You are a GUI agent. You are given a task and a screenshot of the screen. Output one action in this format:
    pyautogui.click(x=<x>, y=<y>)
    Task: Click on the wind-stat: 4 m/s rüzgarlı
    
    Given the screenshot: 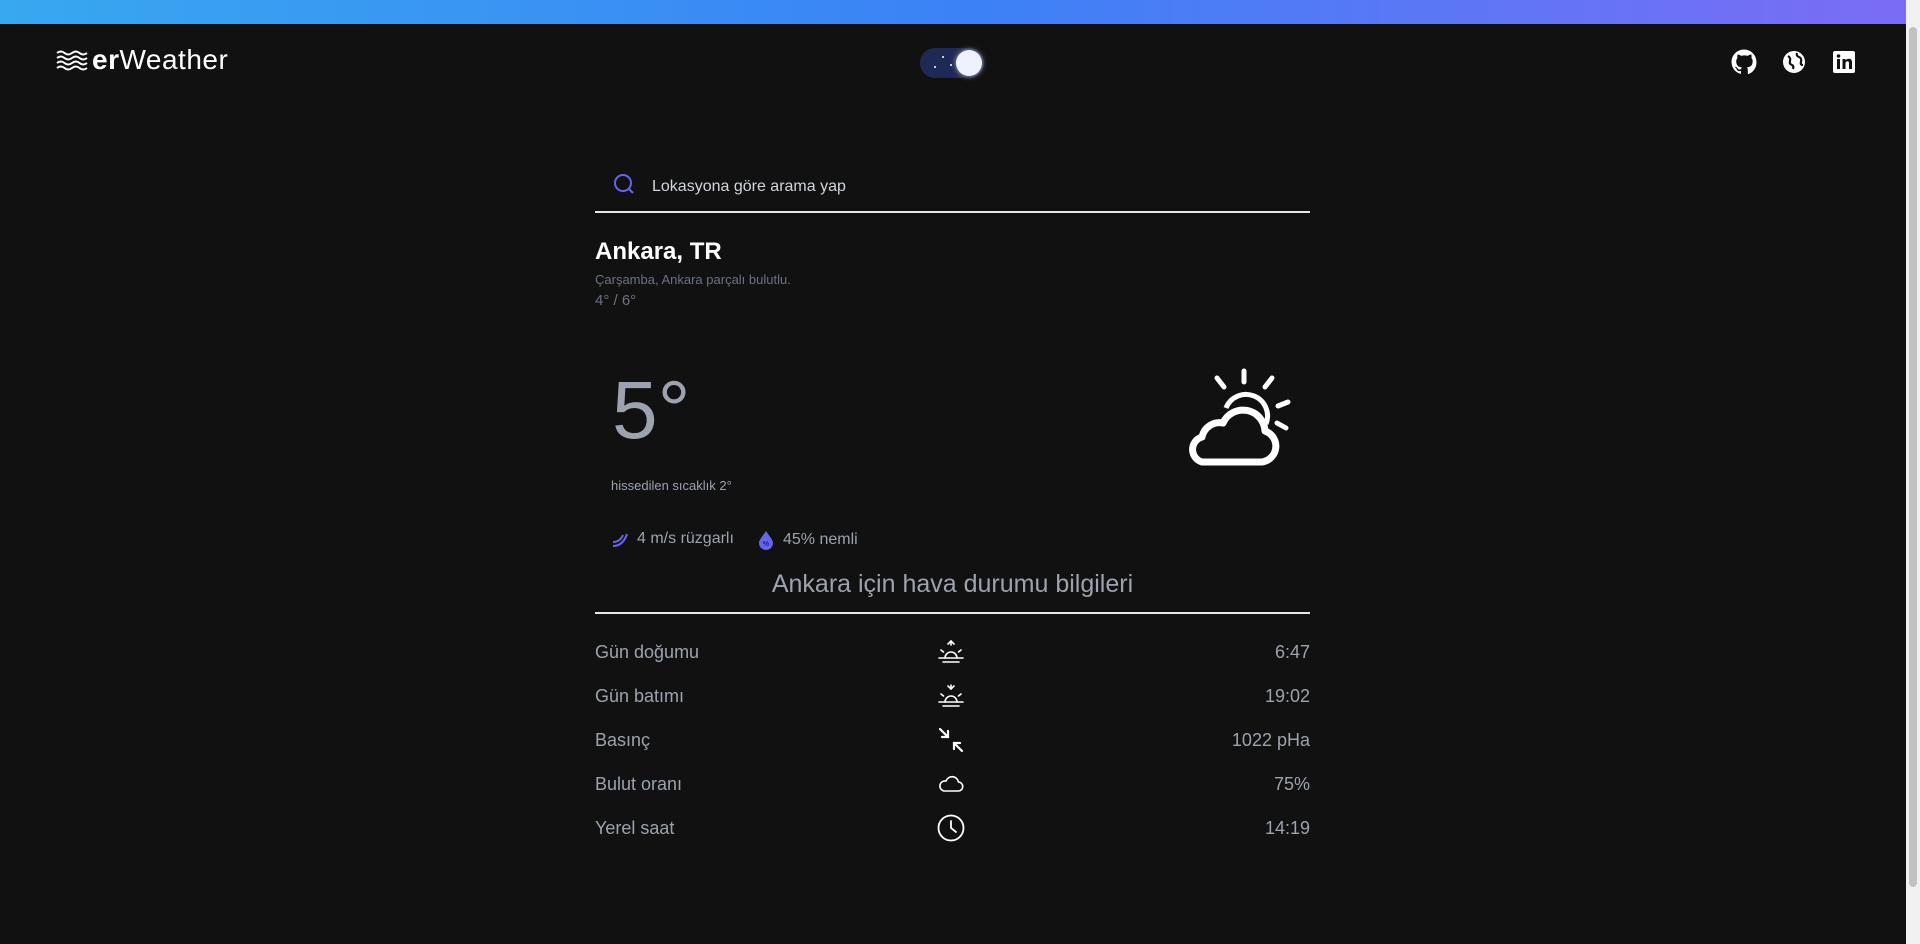 What is the action you would take?
    pyautogui.click(x=672, y=539)
    